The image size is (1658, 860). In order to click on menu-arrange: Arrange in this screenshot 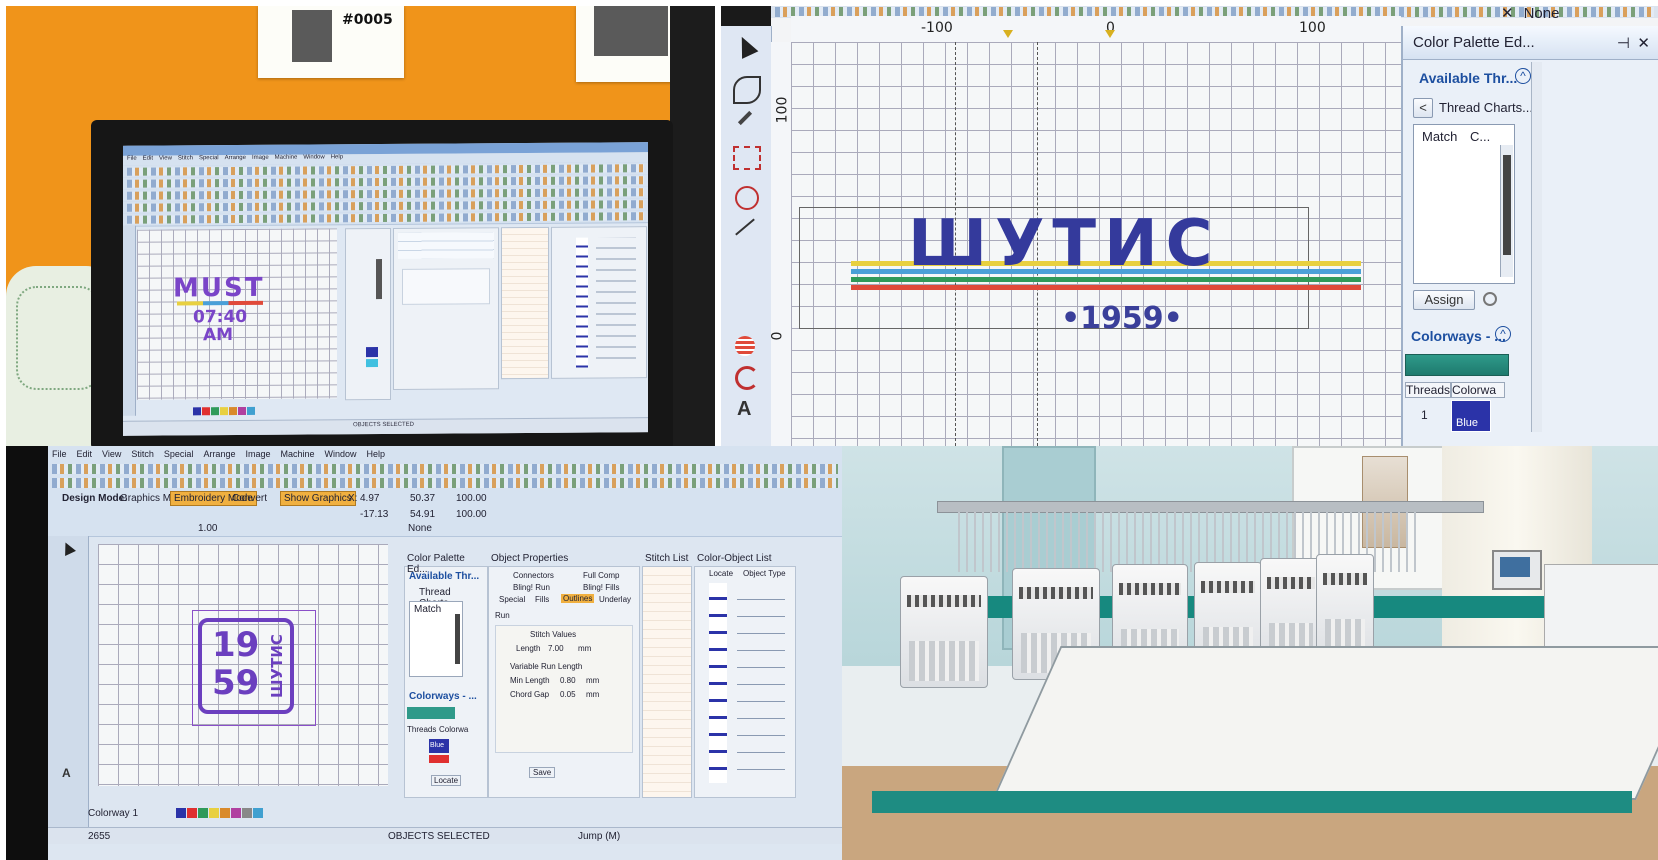, I will do `click(219, 454)`.